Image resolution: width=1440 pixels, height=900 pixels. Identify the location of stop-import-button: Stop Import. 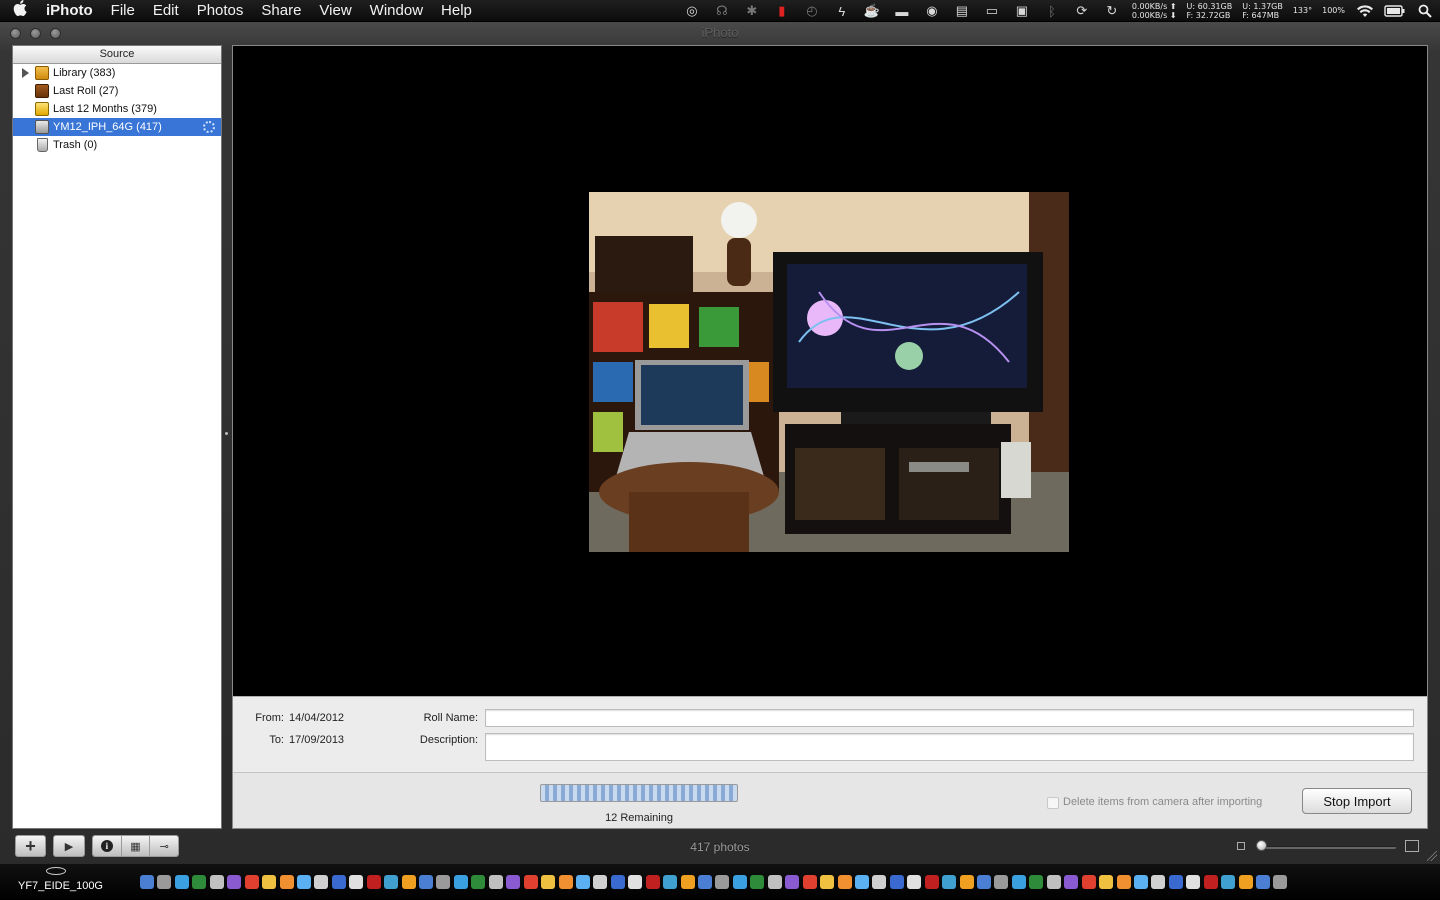
(1357, 801).